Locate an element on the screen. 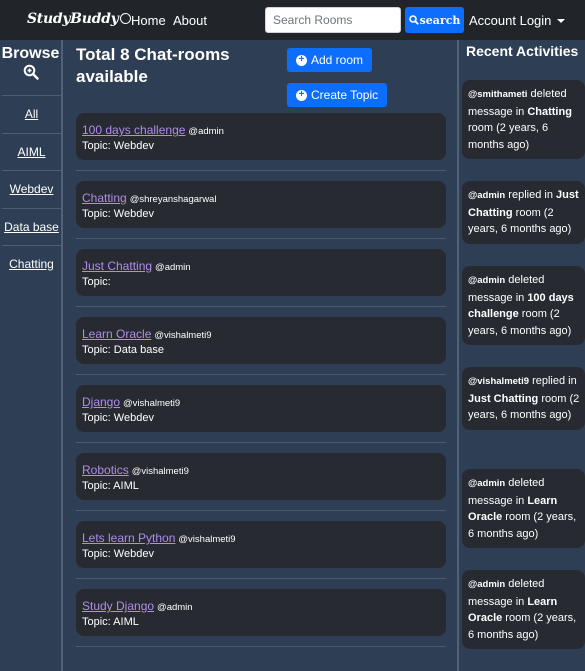 The image size is (585, 671). brand-name: StudyBuddy is located at coordinates (73, 19).